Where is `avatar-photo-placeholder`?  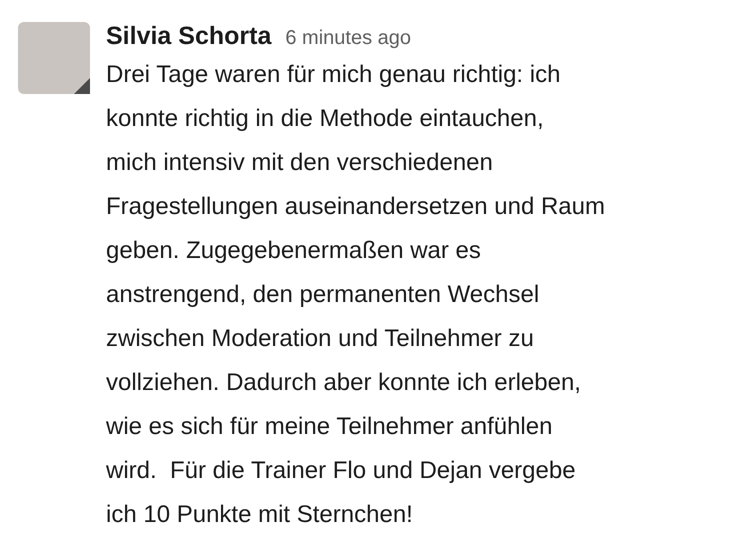 avatar-photo-placeholder is located at coordinates (54, 58).